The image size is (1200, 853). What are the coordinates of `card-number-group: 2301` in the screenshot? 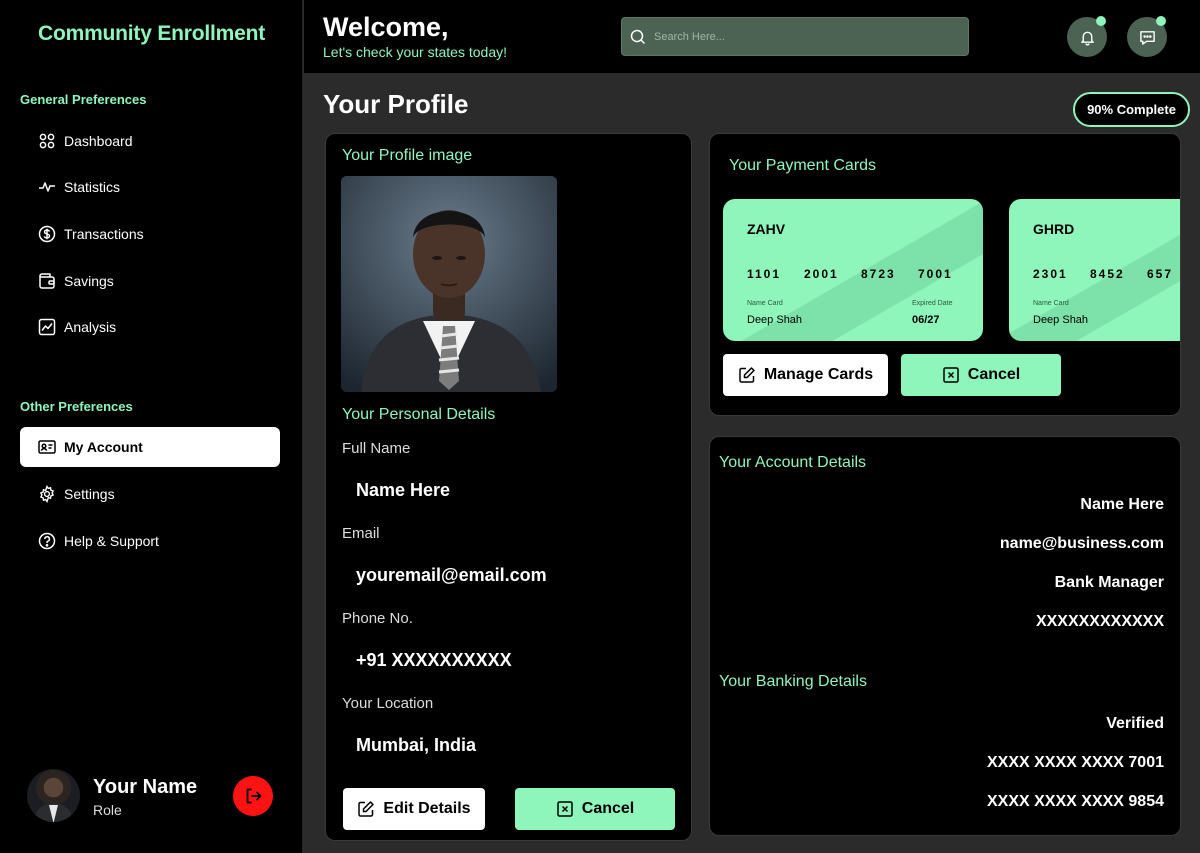 It's located at (1050, 274).